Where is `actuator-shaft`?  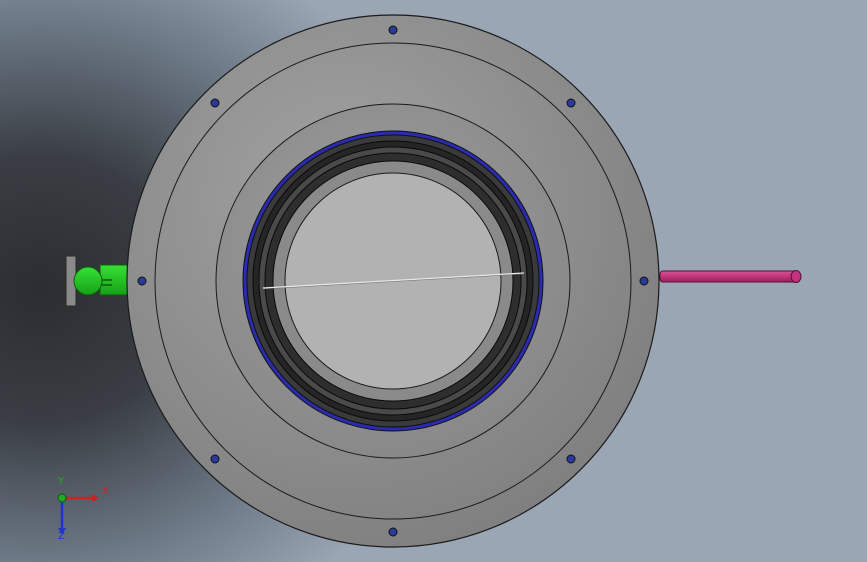 actuator-shaft is located at coordinates (99, 281).